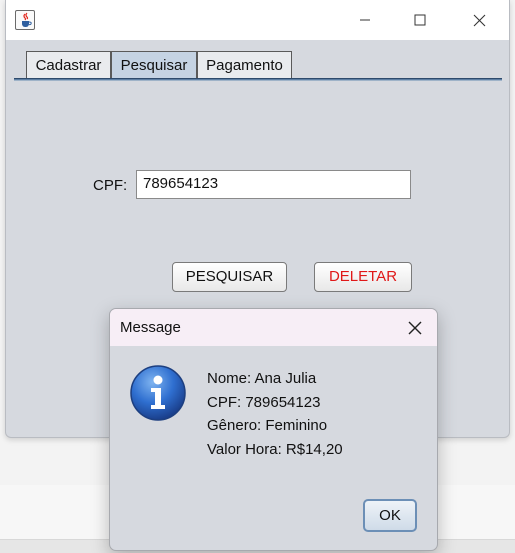 The width and height of the screenshot is (515, 553). What do you see at coordinates (110, 185) in the screenshot?
I see `cpf-label: CPF:` at bounding box center [110, 185].